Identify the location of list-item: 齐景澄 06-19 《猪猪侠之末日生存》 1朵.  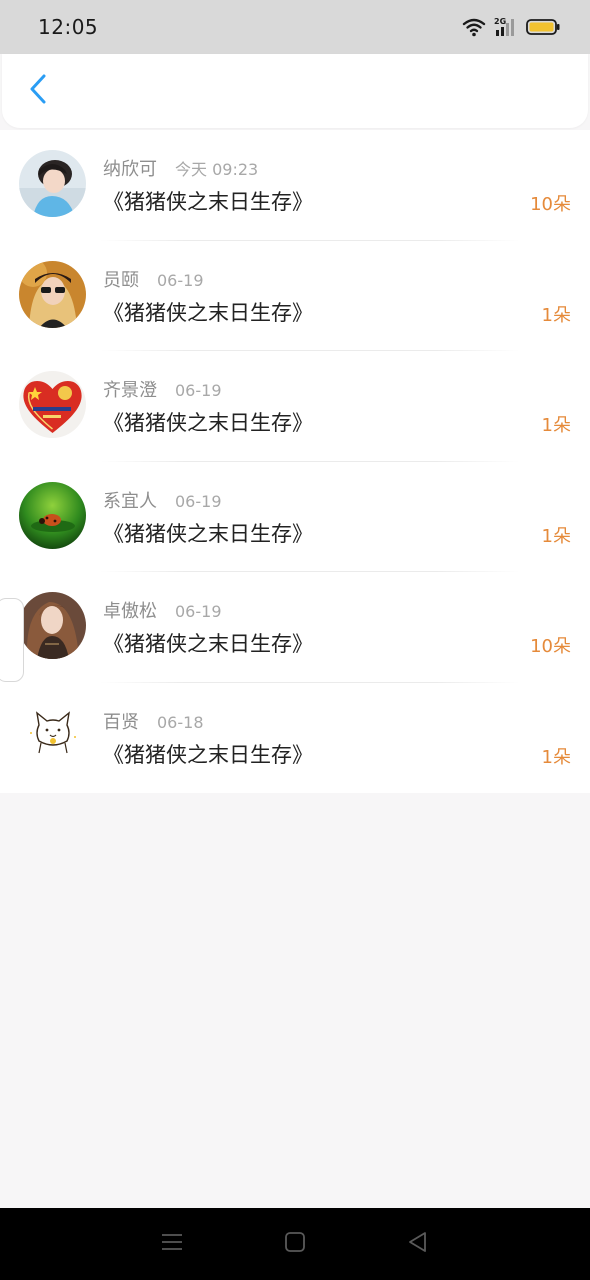
(295, 406).